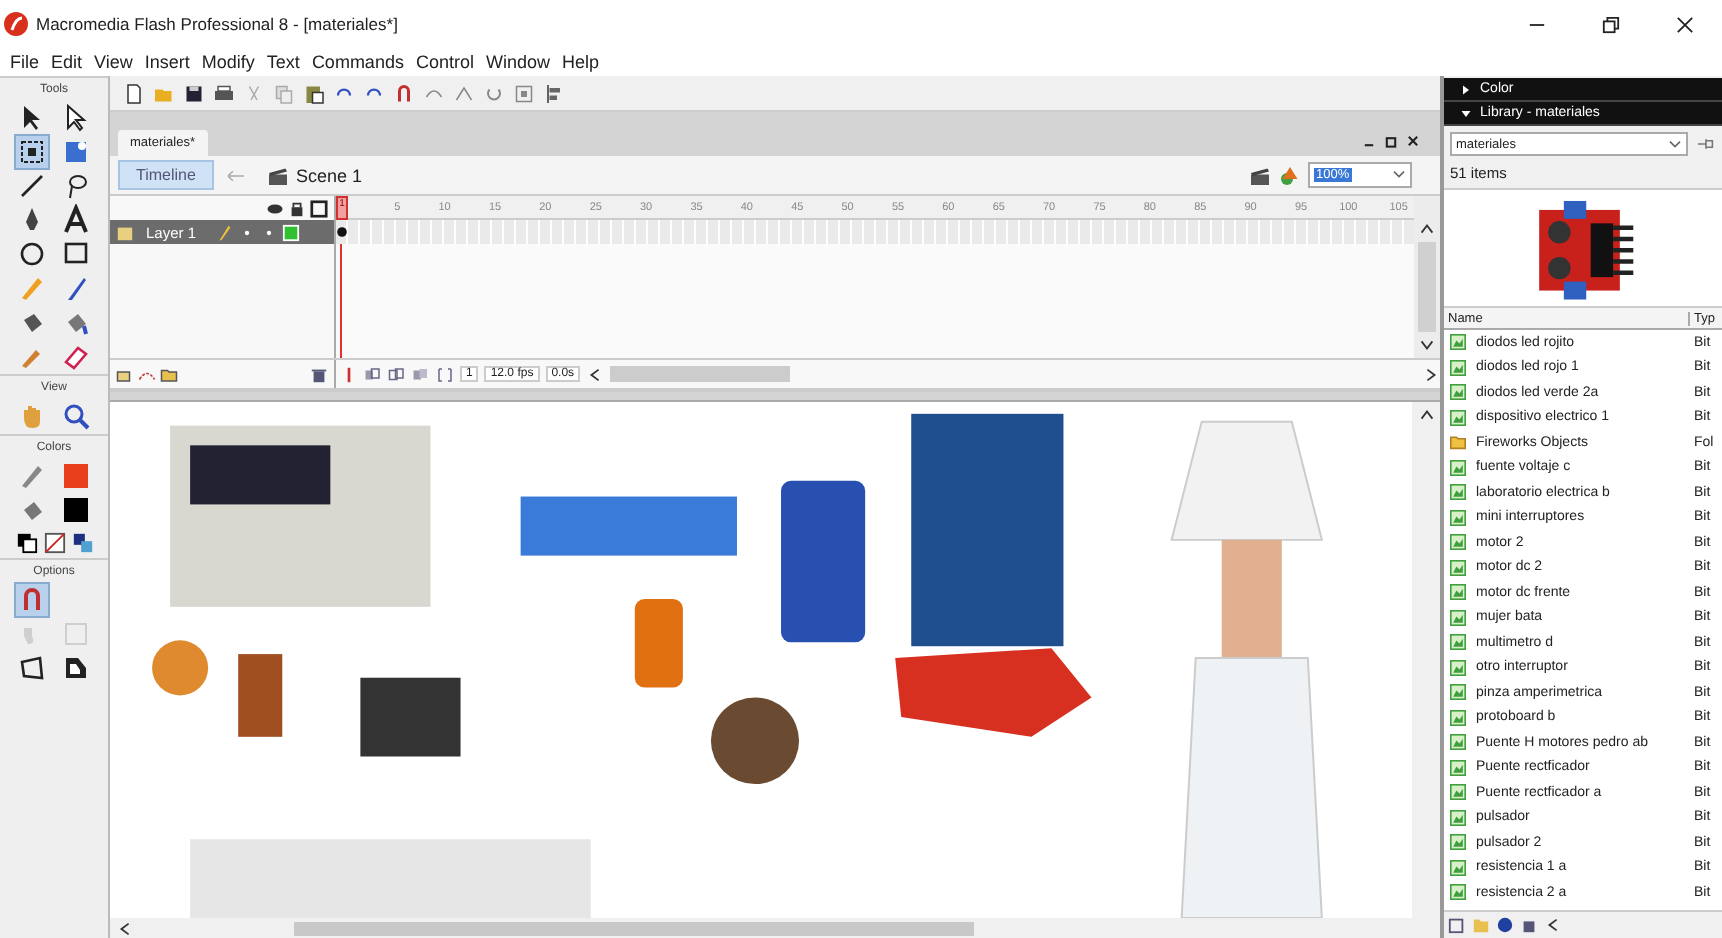 The width and height of the screenshot is (1722, 938). I want to click on horizontal-scrollbar, so click(775, 928).